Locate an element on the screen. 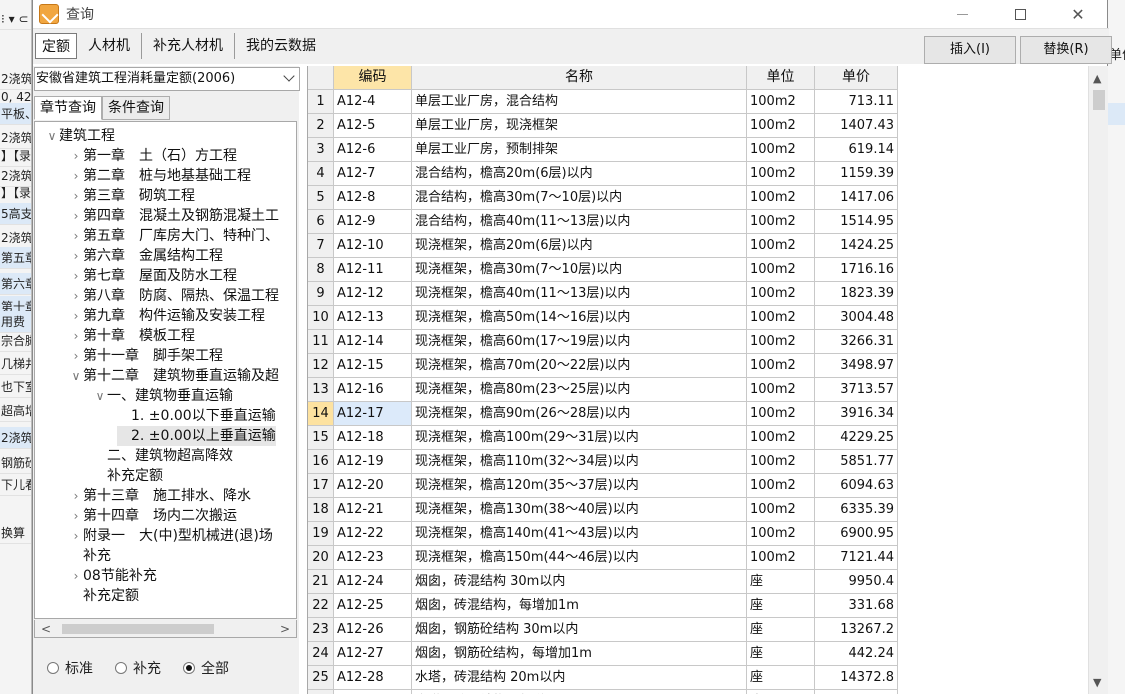  tree-node: › 附录一 大(中)型机械进(退)场 is located at coordinates (171, 536).